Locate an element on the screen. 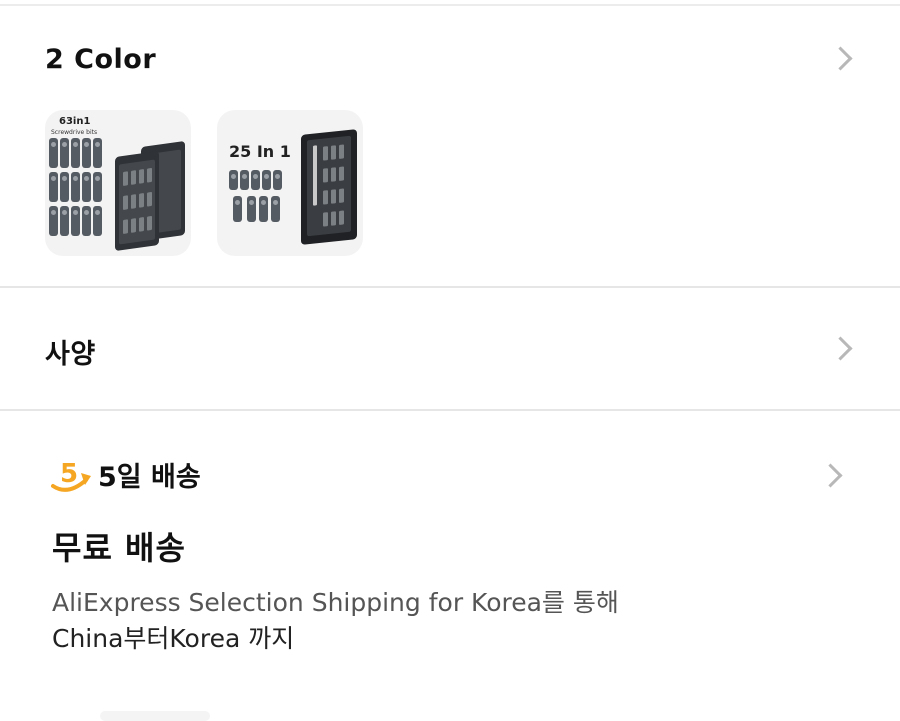  thumb-label: 63in1 is located at coordinates (75, 121).